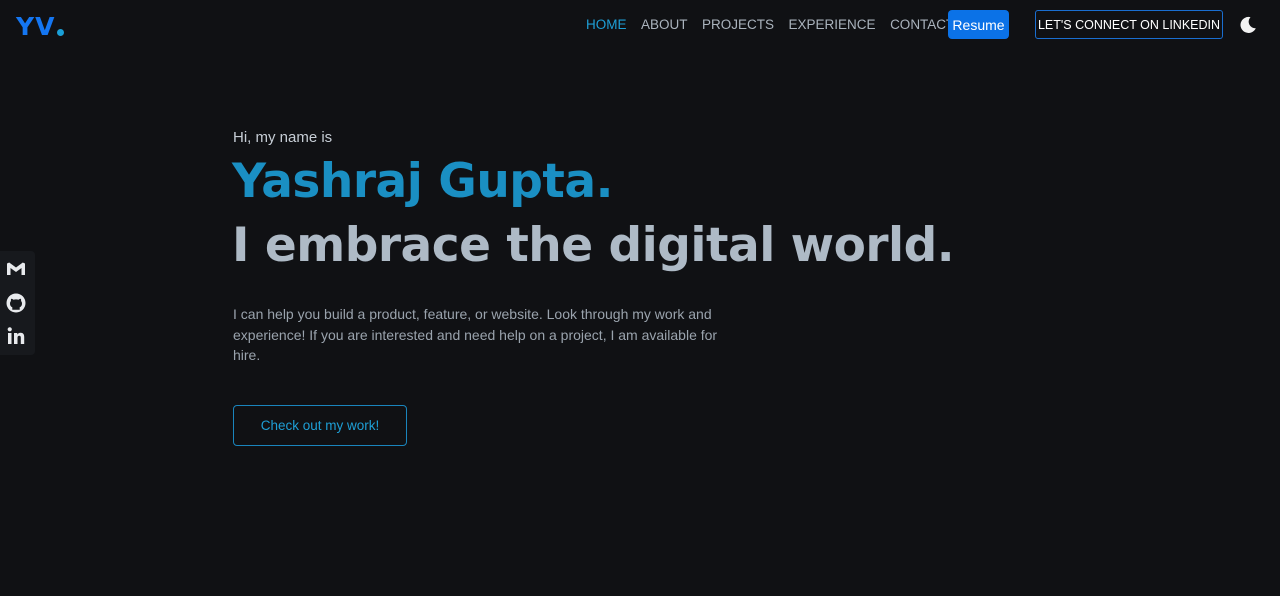 The height and width of the screenshot is (596, 1280). I want to click on check-out-work-button: Check out my work!, so click(320, 425).